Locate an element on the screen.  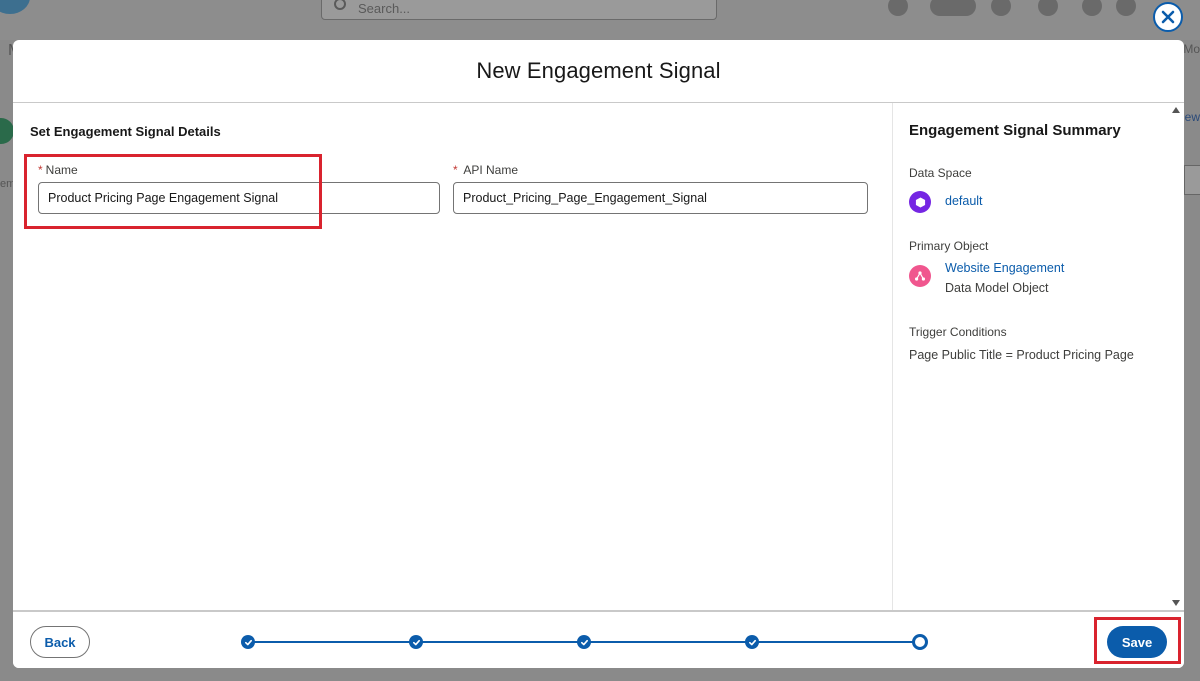
scroll-down-arrow is located at coordinates (1176, 603).